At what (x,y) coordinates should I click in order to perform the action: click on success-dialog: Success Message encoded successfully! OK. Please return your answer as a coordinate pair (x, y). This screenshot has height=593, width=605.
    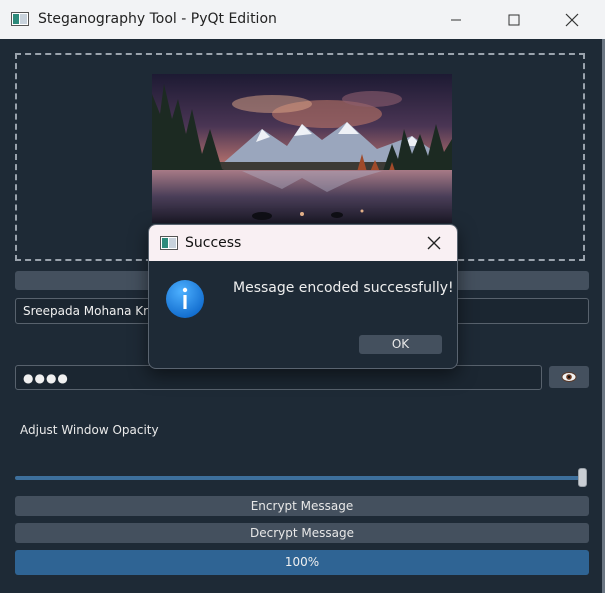
    Looking at the image, I should click on (303, 296).